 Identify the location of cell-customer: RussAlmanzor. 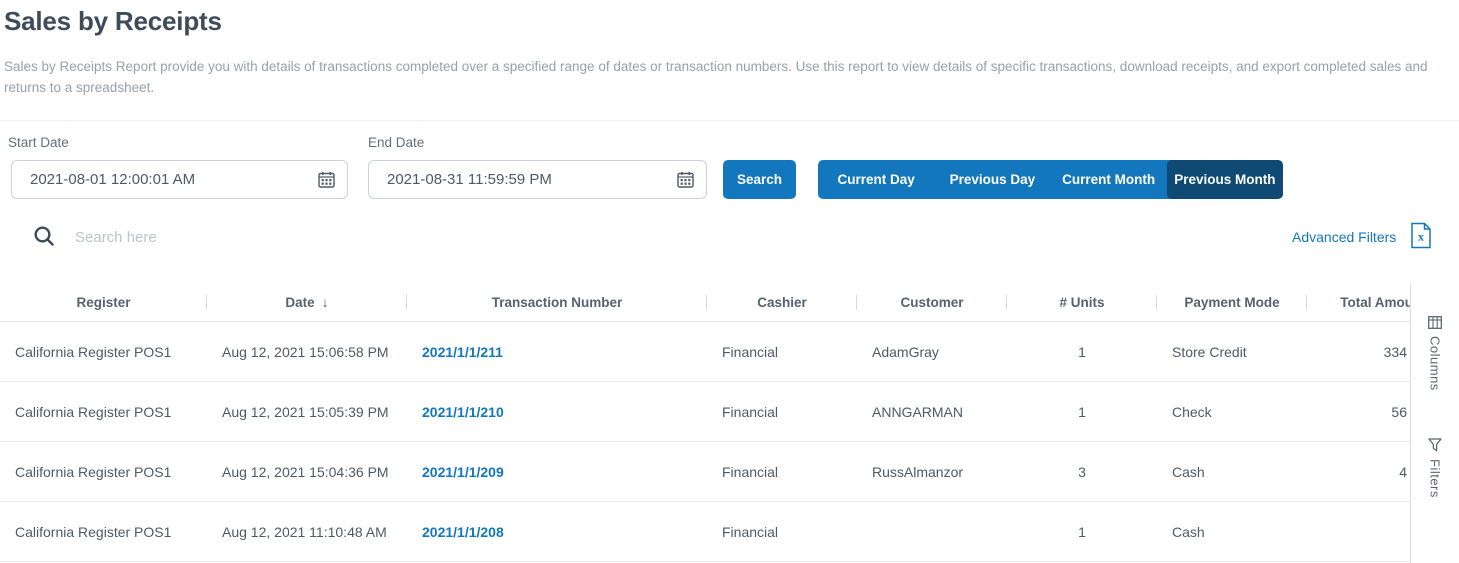
(918, 471).